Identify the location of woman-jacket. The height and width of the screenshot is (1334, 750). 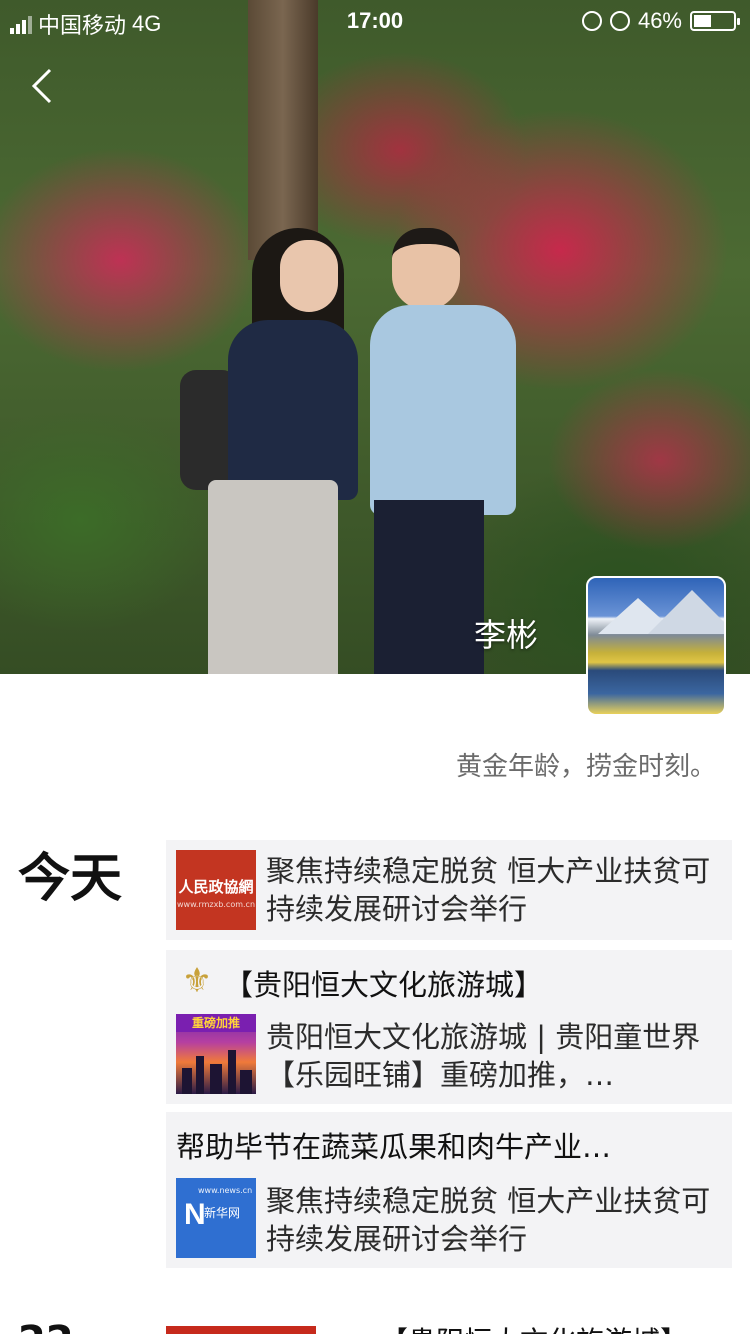
(293, 410).